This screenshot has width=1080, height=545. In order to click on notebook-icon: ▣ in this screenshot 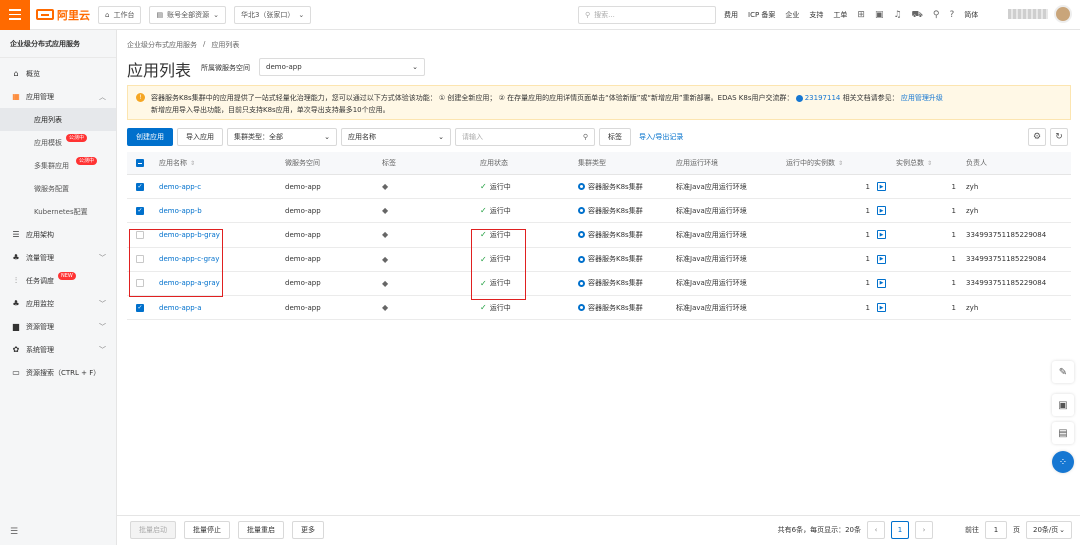, I will do `click(1063, 405)`.